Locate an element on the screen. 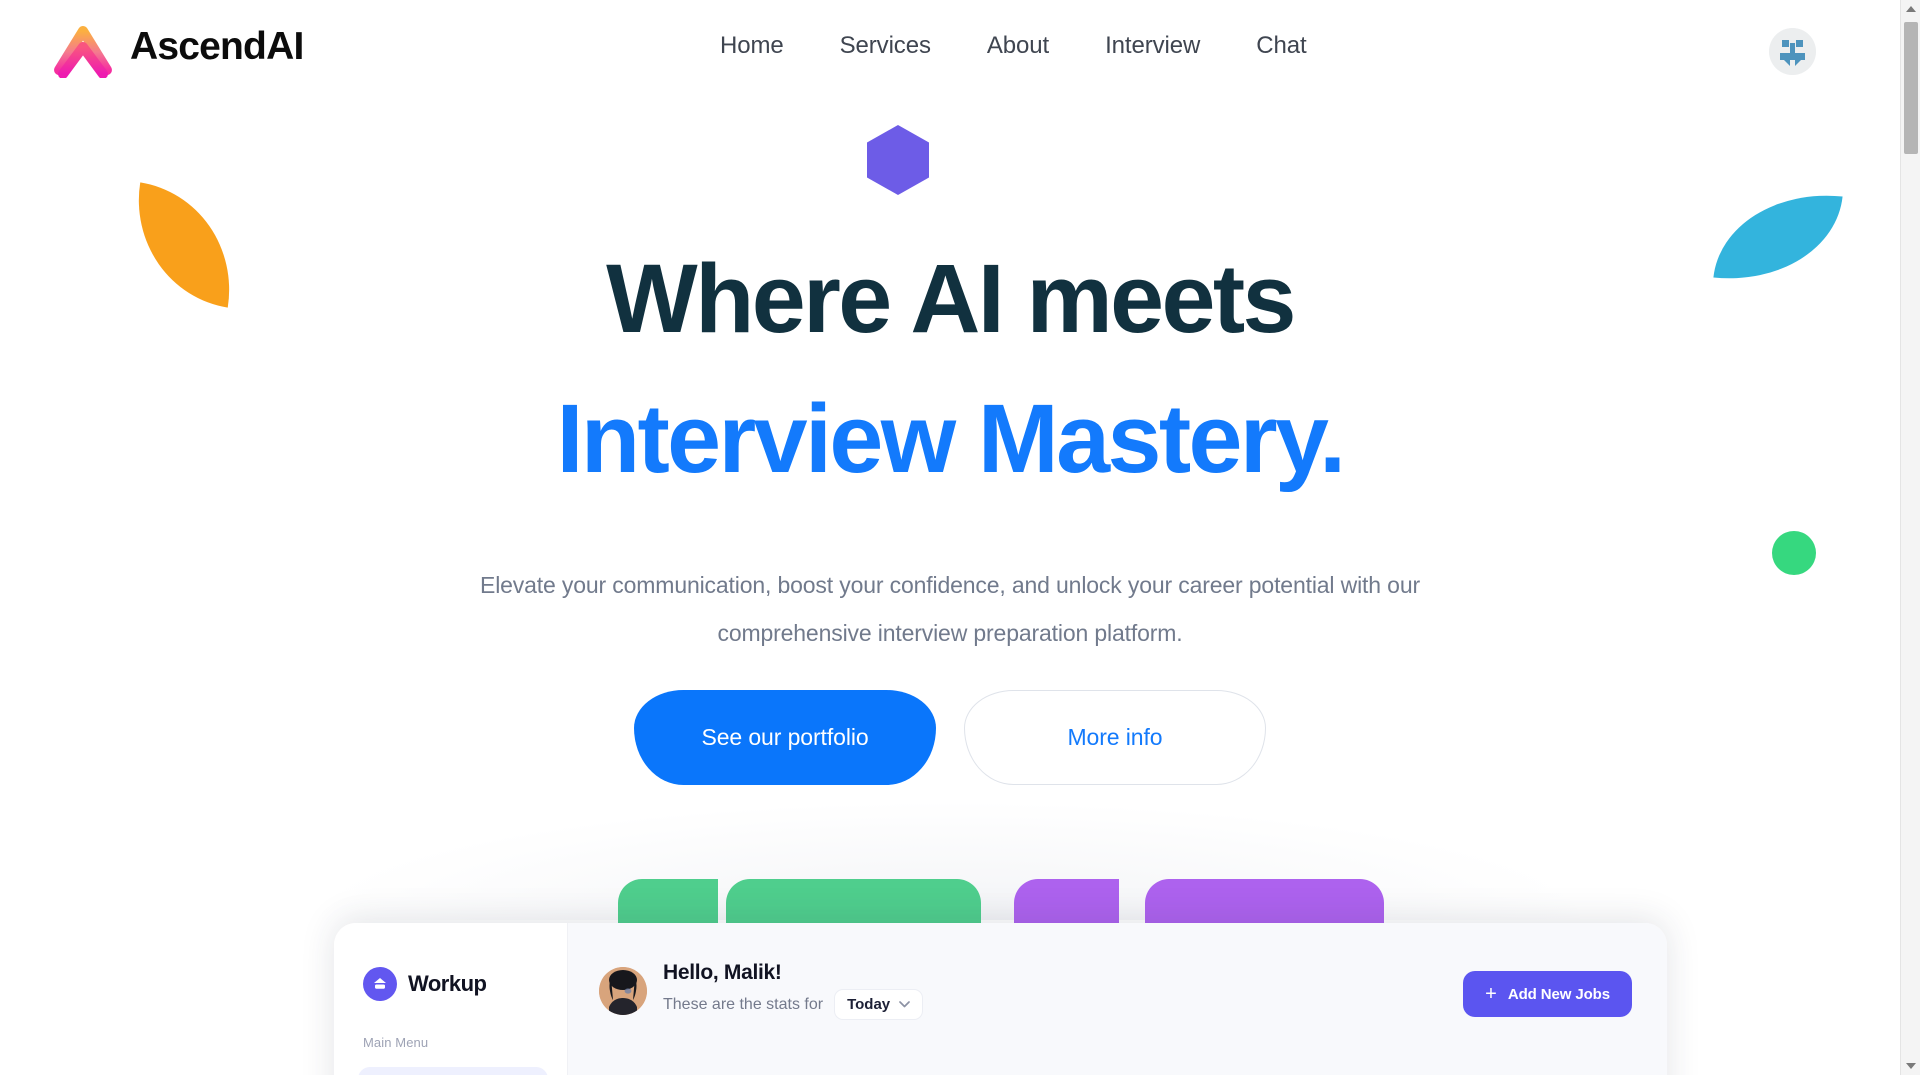 Image resolution: width=1920 pixels, height=1075 pixels. dashboard-stats-line: These are the stats for Today is located at coordinates (793, 1004).